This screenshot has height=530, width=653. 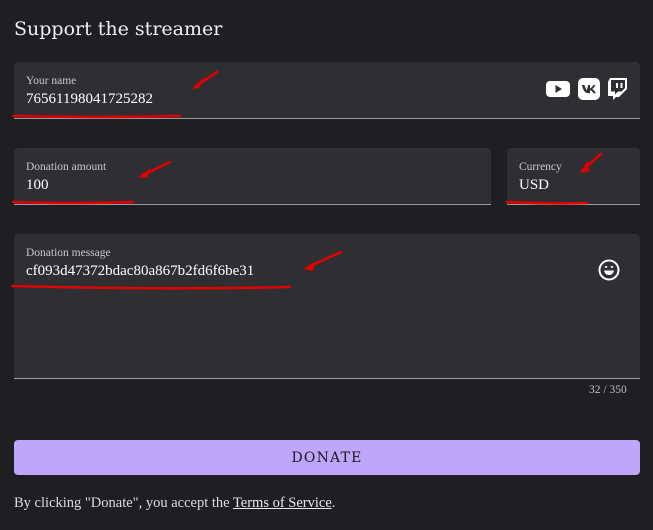 What do you see at coordinates (573, 176) in the screenshot?
I see `currency-select: Currency USD` at bounding box center [573, 176].